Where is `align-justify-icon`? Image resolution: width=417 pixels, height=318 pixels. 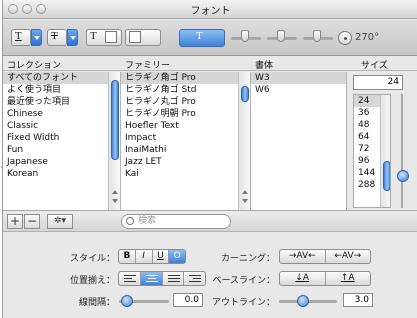 align-justify-icon is located at coordinates (174, 278).